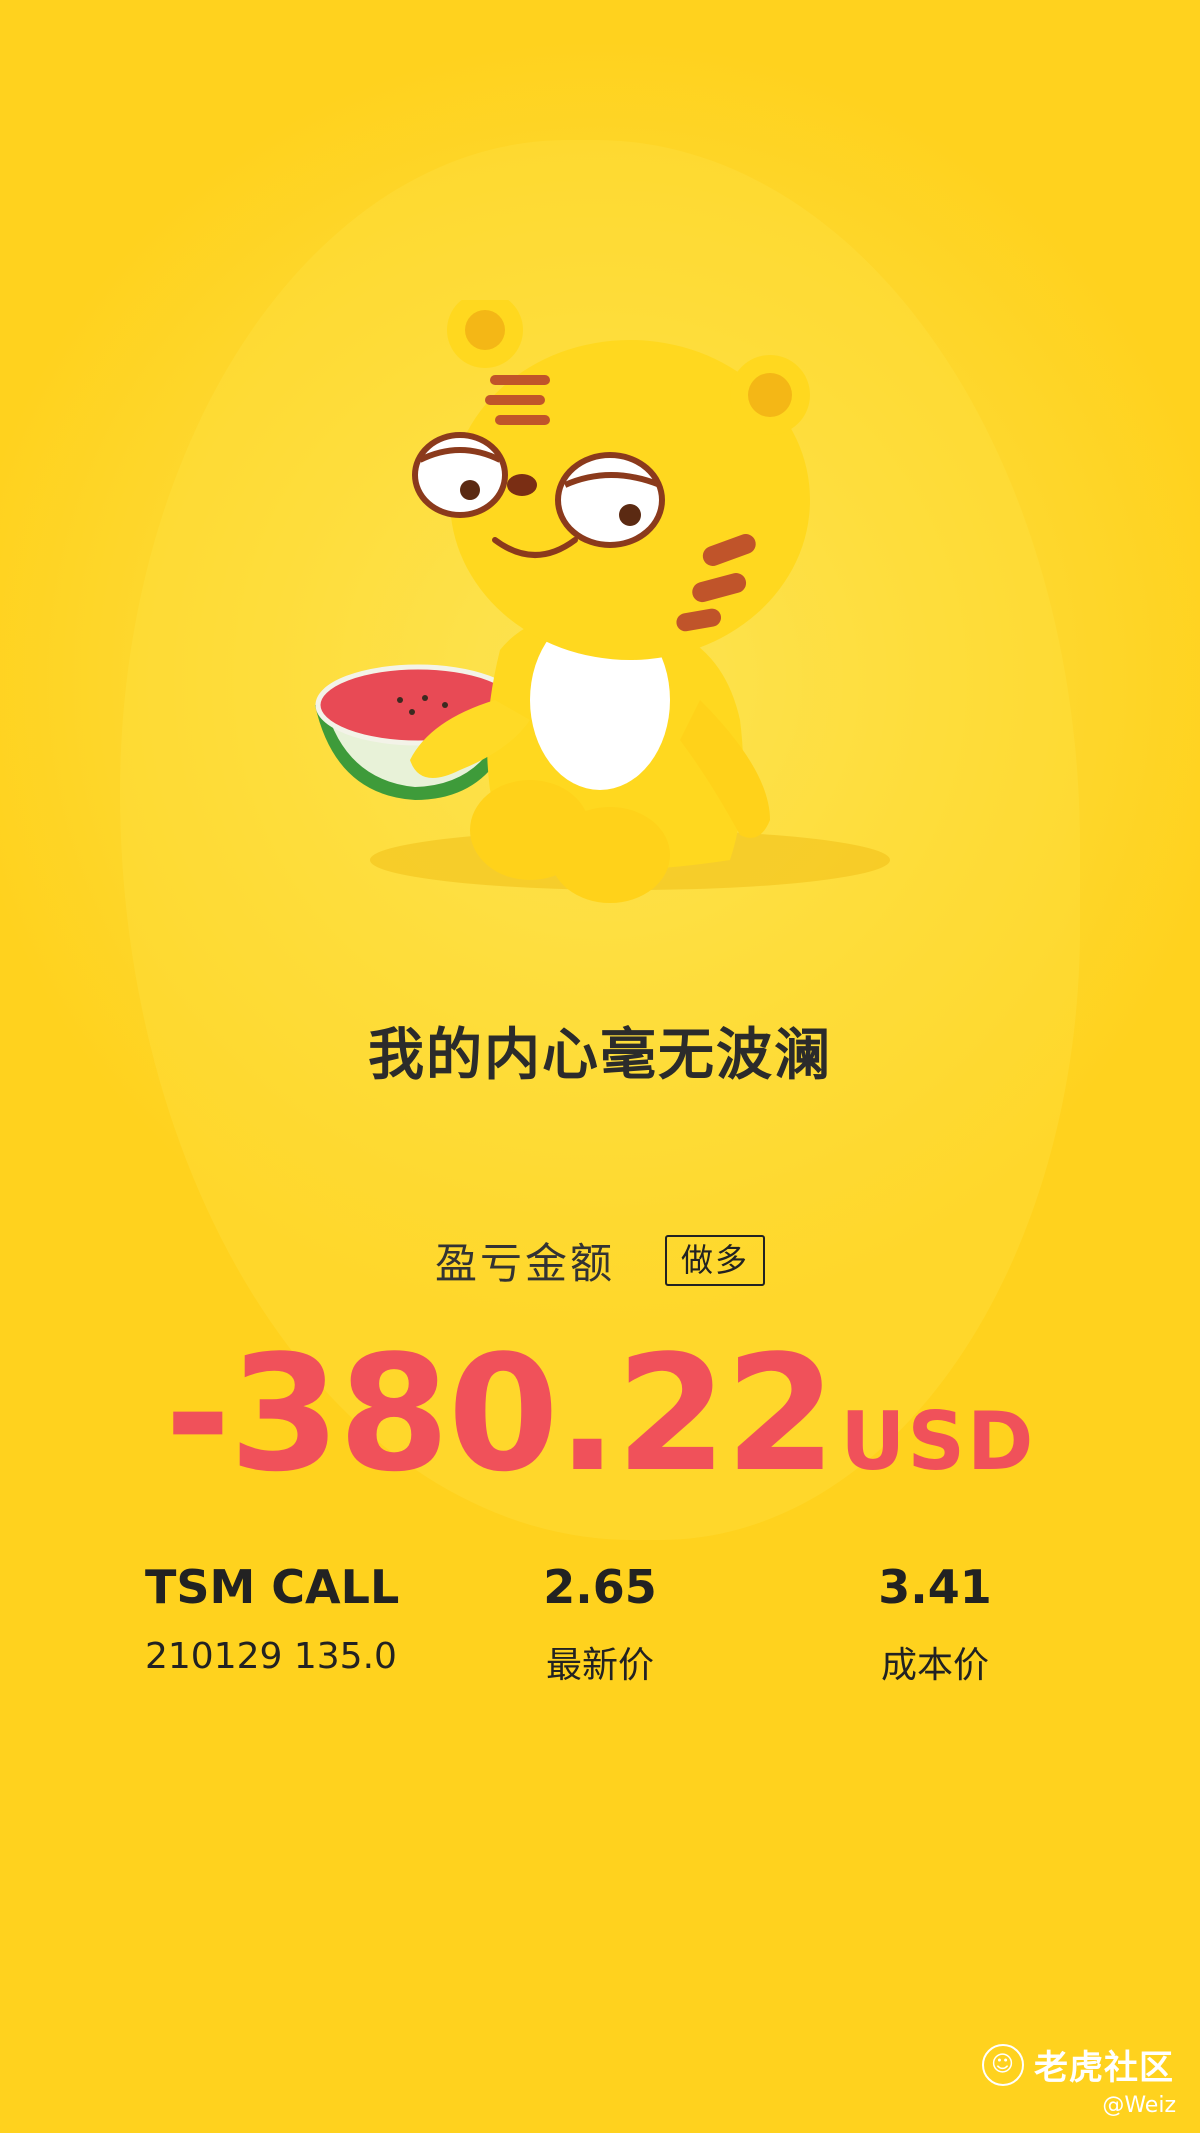 Image resolution: width=1200 pixels, height=2133 pixels. What do you see at coordinates (934, 1665) in the screenshot?
I see `cost-price-label: 成本价` at bounding box center [934, 1665].